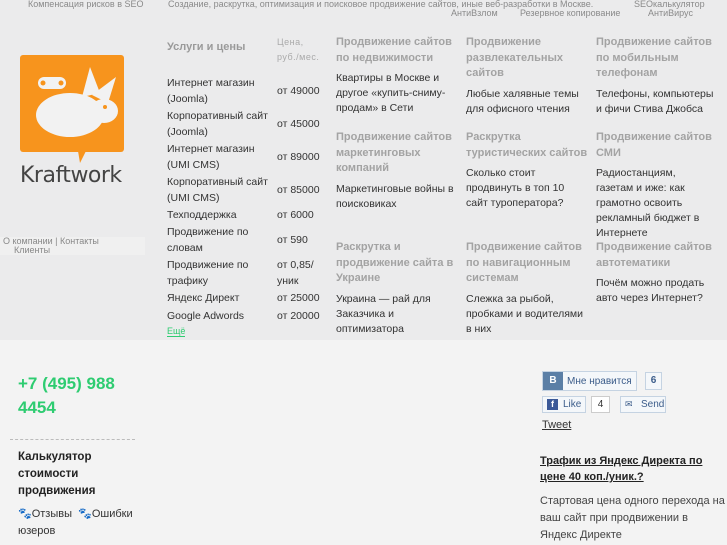 Image resolution: width=727 pixels, height=545 pixels. I want to click on service-name: Интернет магазин (UMI CMS), so click(211, 157).